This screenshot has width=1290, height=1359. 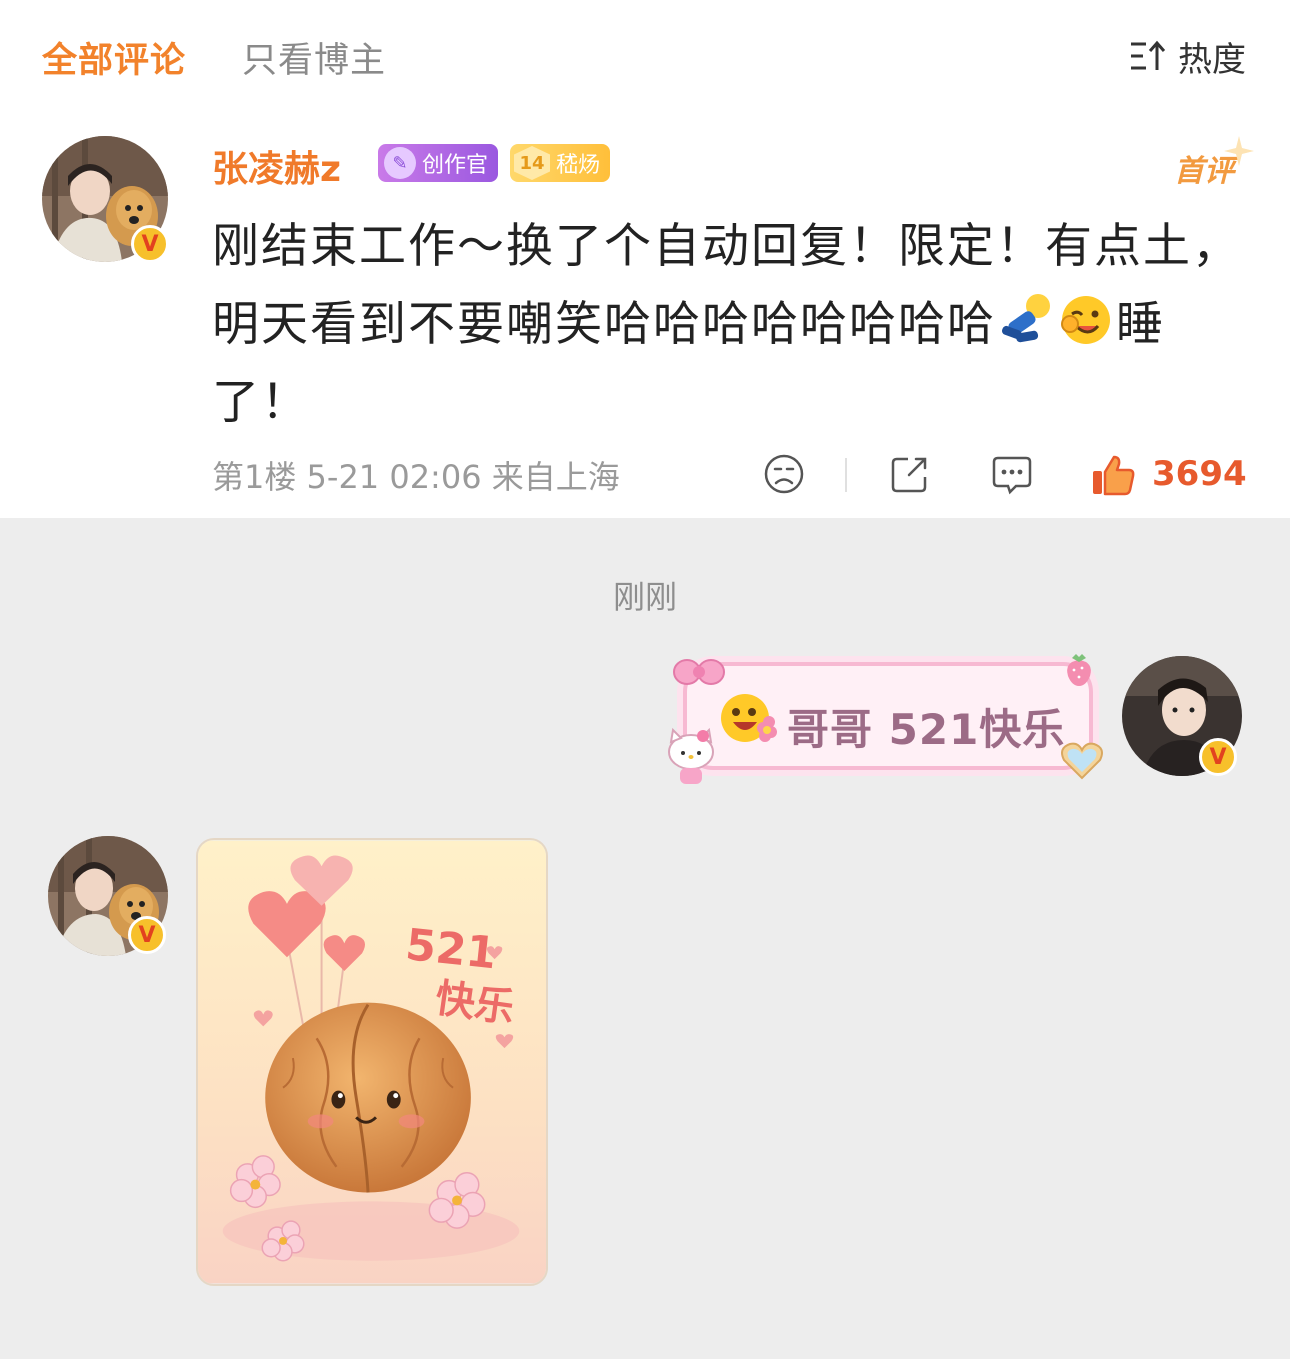 I want to click on like-count: 3694, so click(x=1199, y=474).